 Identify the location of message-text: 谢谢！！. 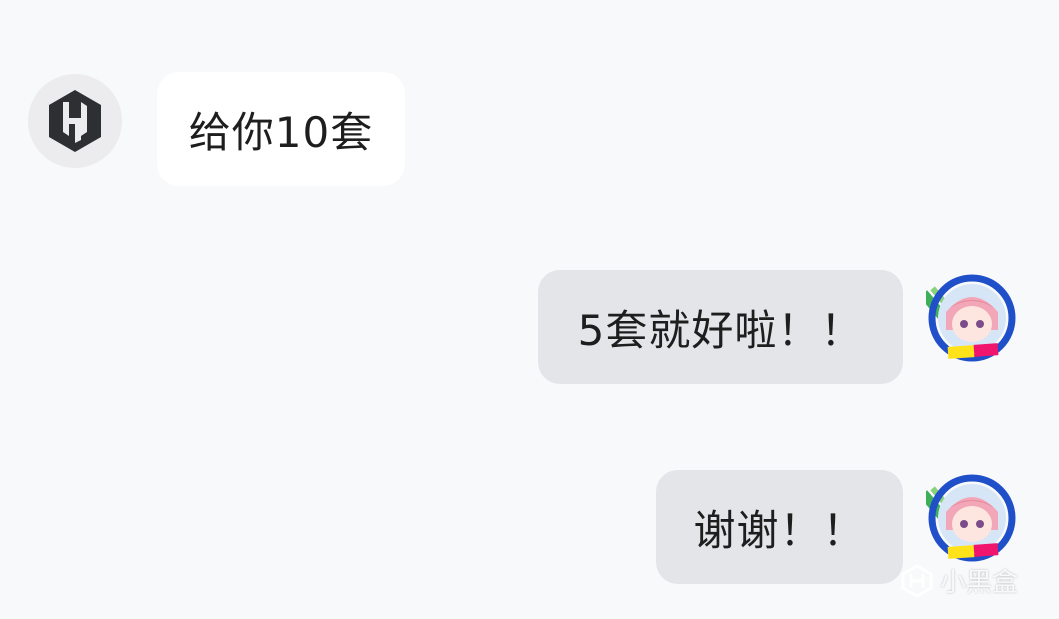
(779, 530).